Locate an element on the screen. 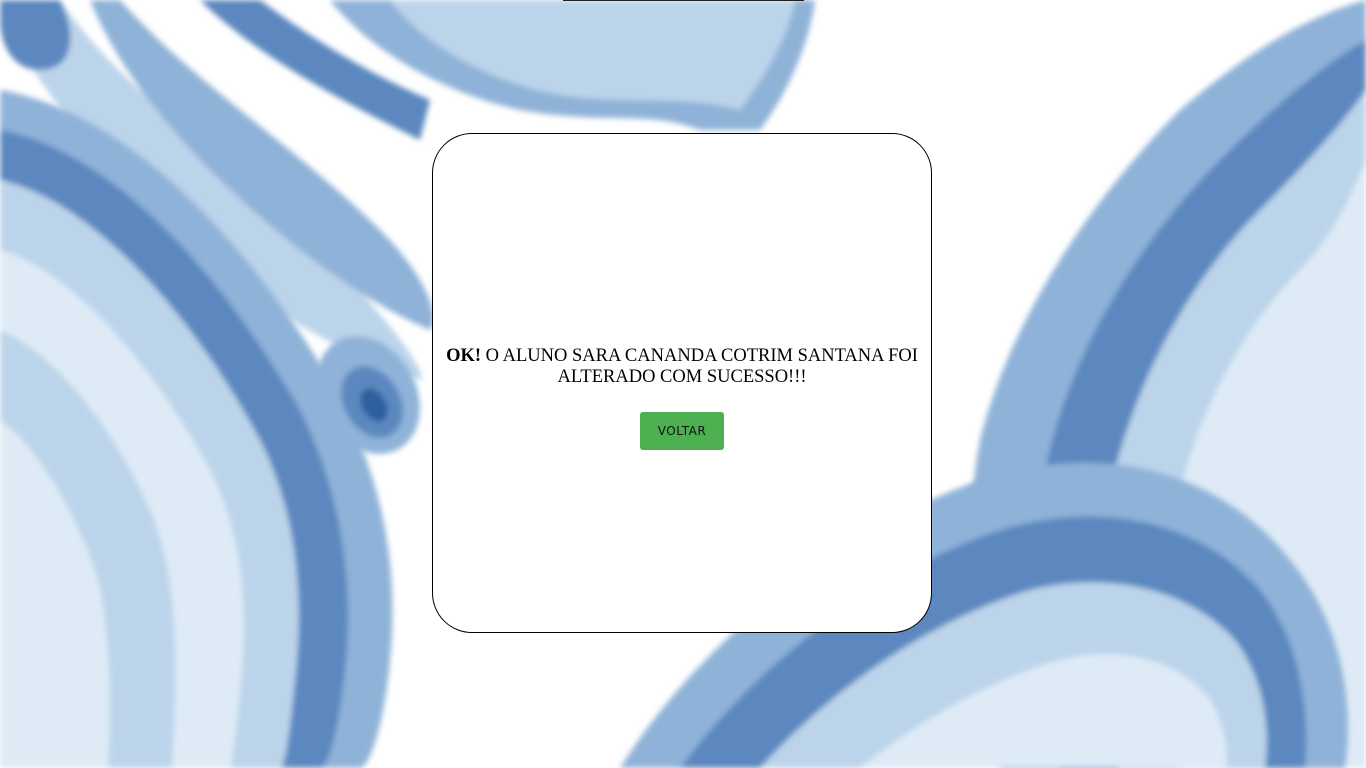 This screenshot has height=768, width=1366. back-button-label: VOLTAR is located at coordinates (682, 431).